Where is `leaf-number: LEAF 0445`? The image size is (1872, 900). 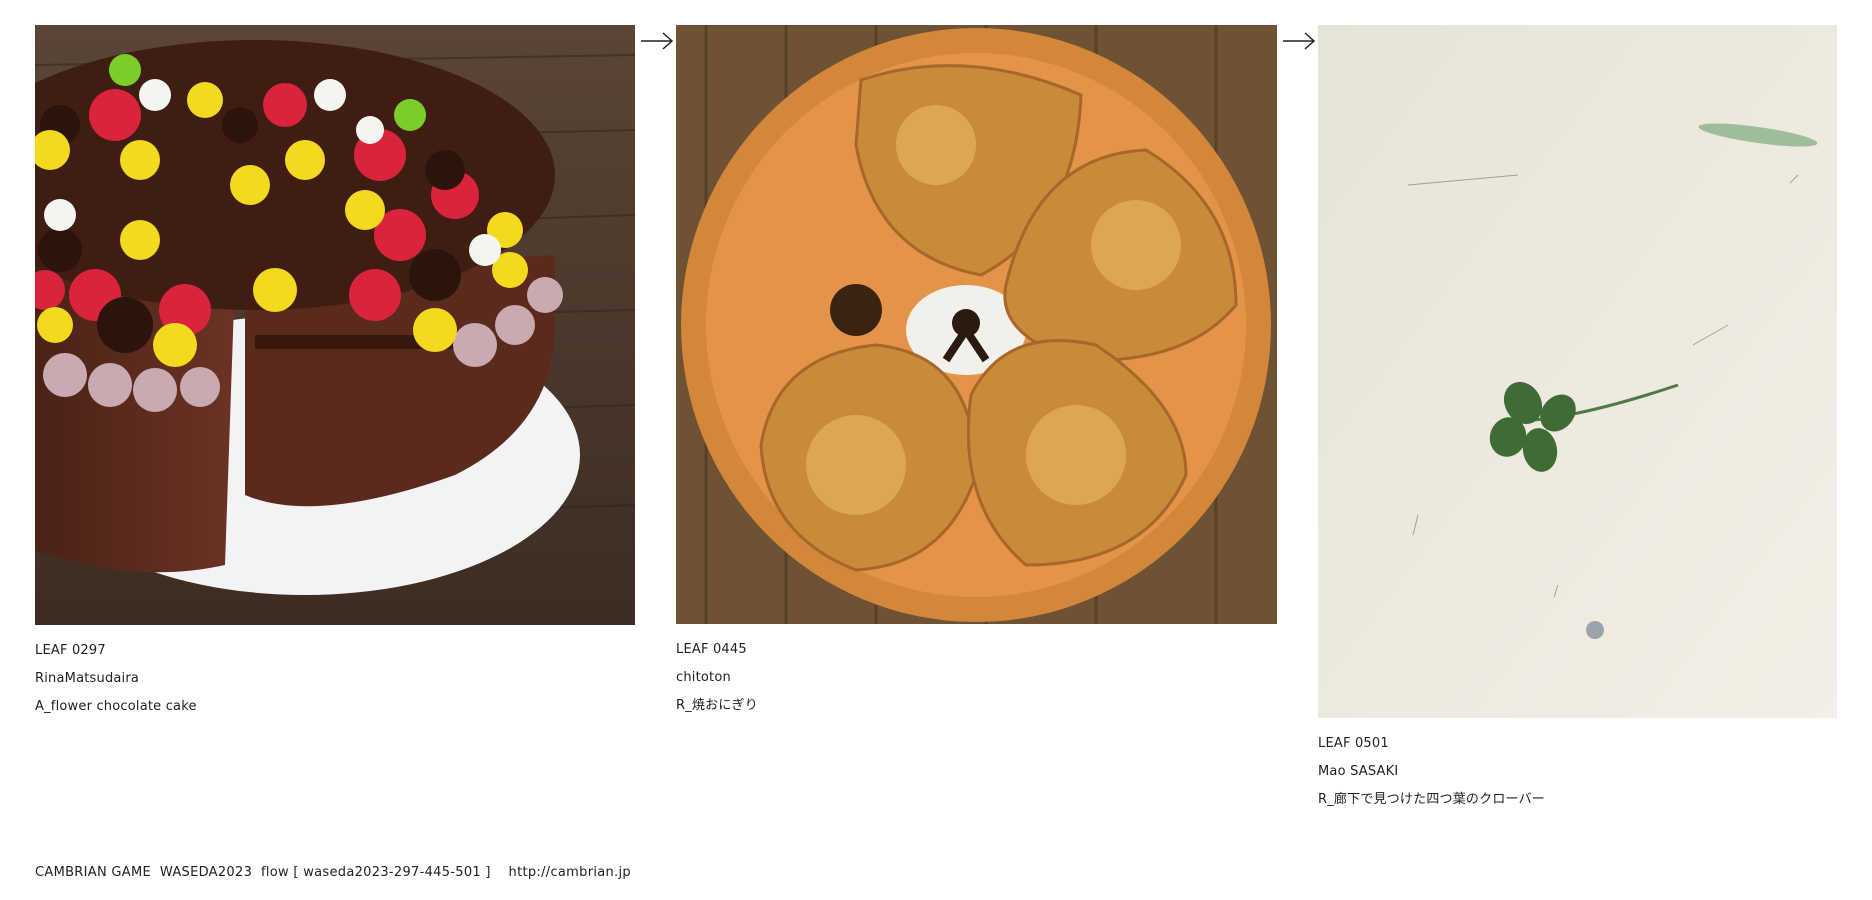
leaf-number: LEAF 0445 is located at coordinates (711, 649).